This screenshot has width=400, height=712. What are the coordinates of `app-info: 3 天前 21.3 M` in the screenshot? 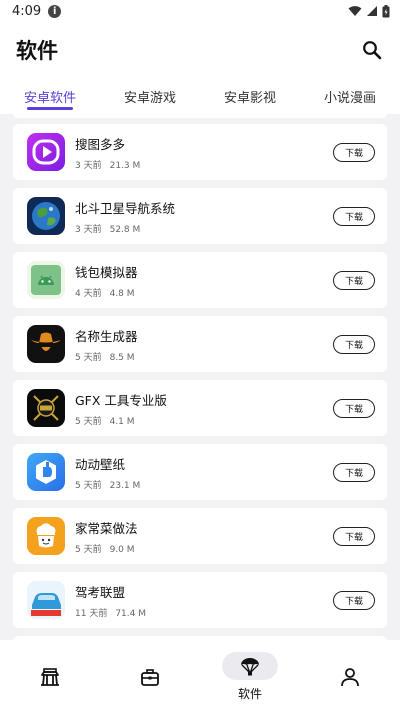 It's located at (204, 164).